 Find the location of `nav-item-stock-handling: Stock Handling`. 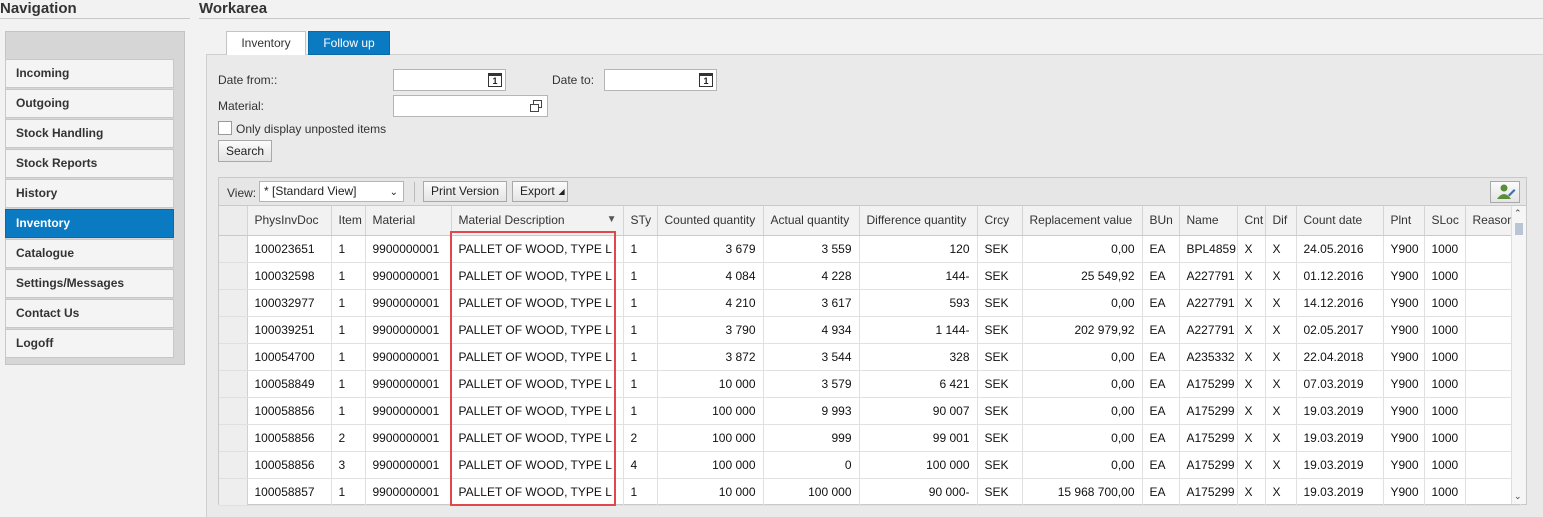

nav-item-stock-handling: Stock Handling is located at coordinates (89, 133).